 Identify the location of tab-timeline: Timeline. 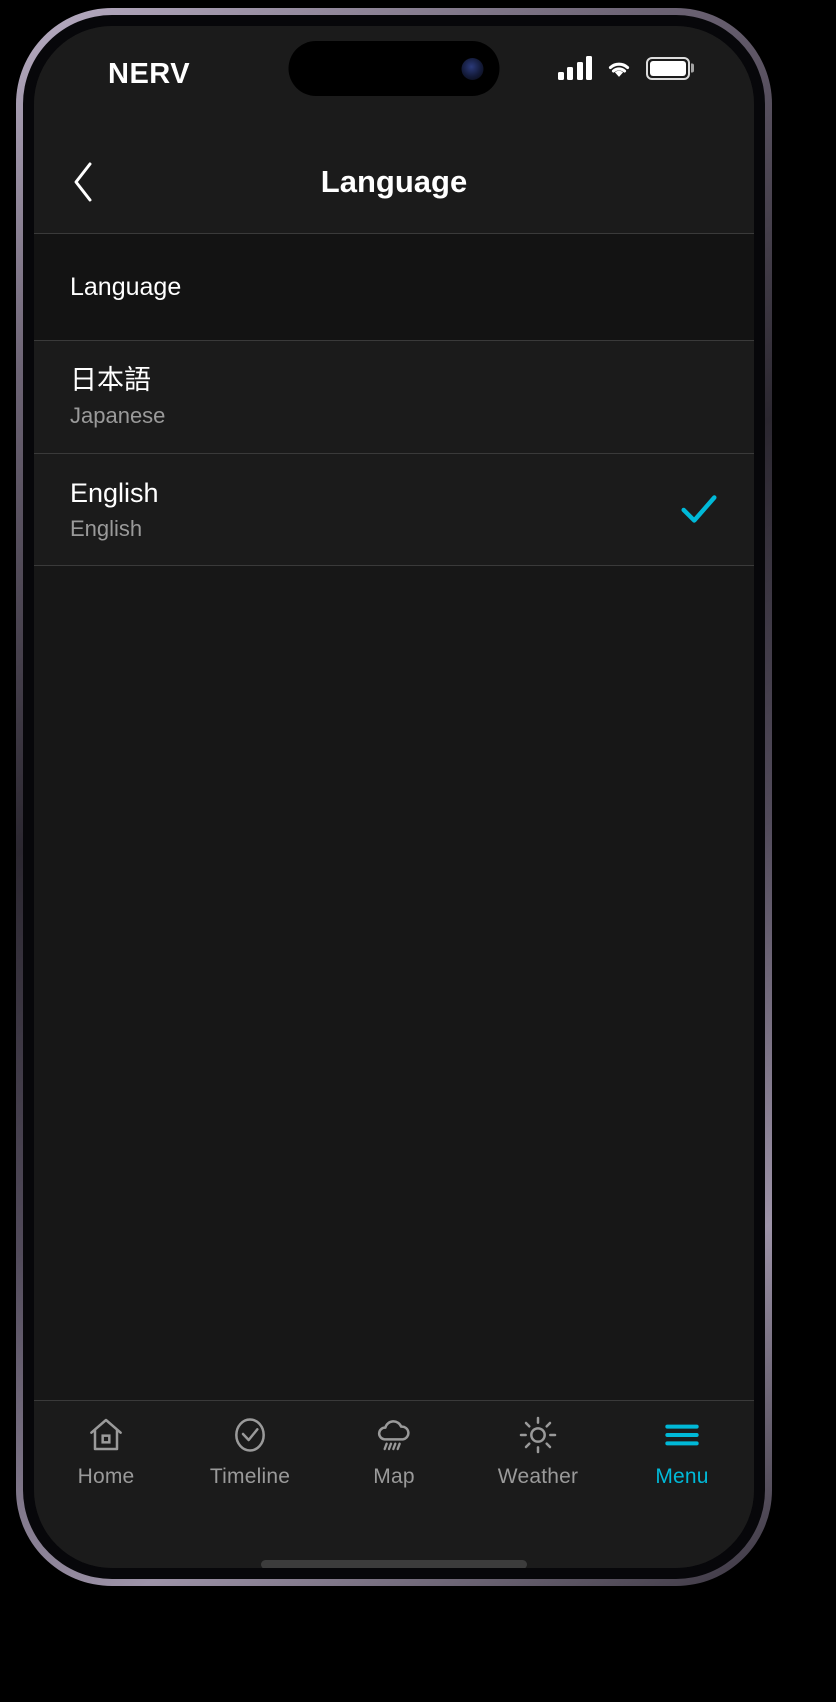
(250, 1452).